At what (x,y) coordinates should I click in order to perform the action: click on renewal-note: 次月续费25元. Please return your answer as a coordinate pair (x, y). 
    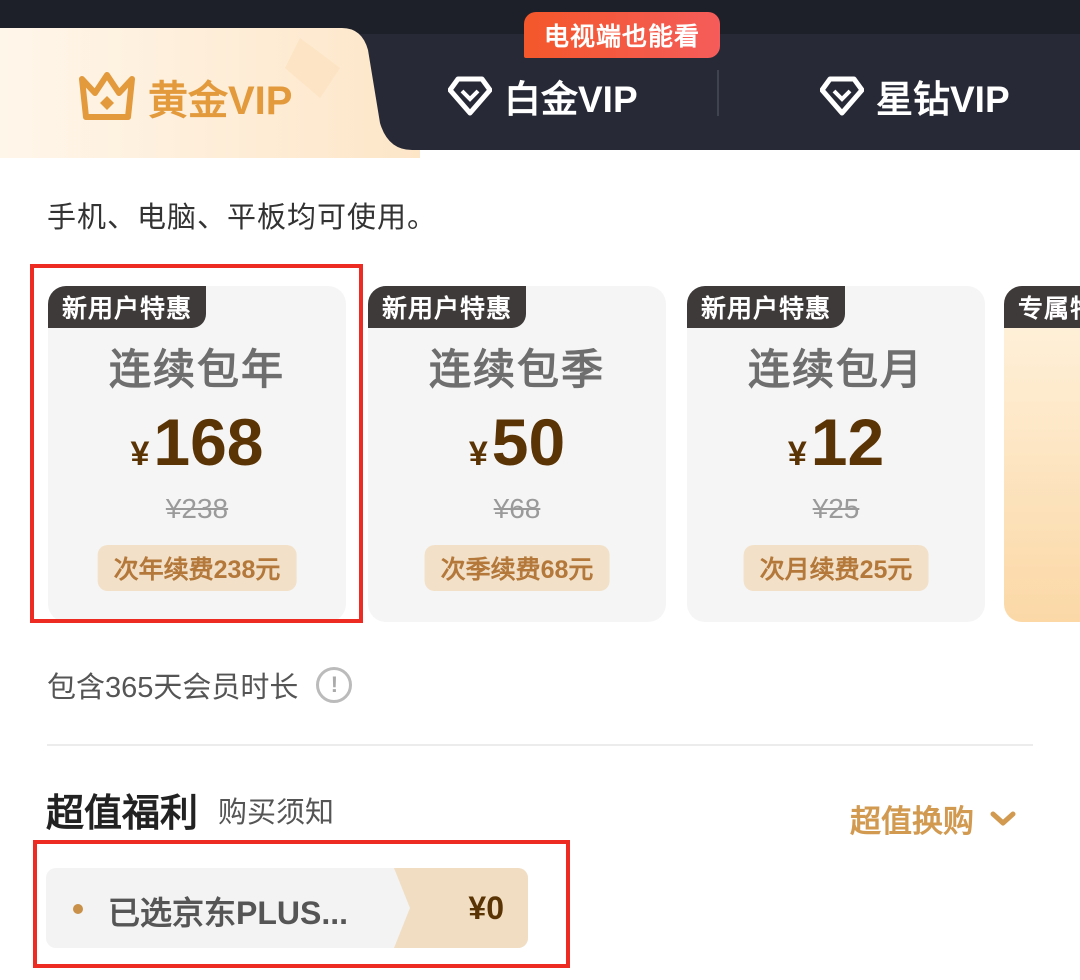
    Looking at the image, I should click on (836, 568).